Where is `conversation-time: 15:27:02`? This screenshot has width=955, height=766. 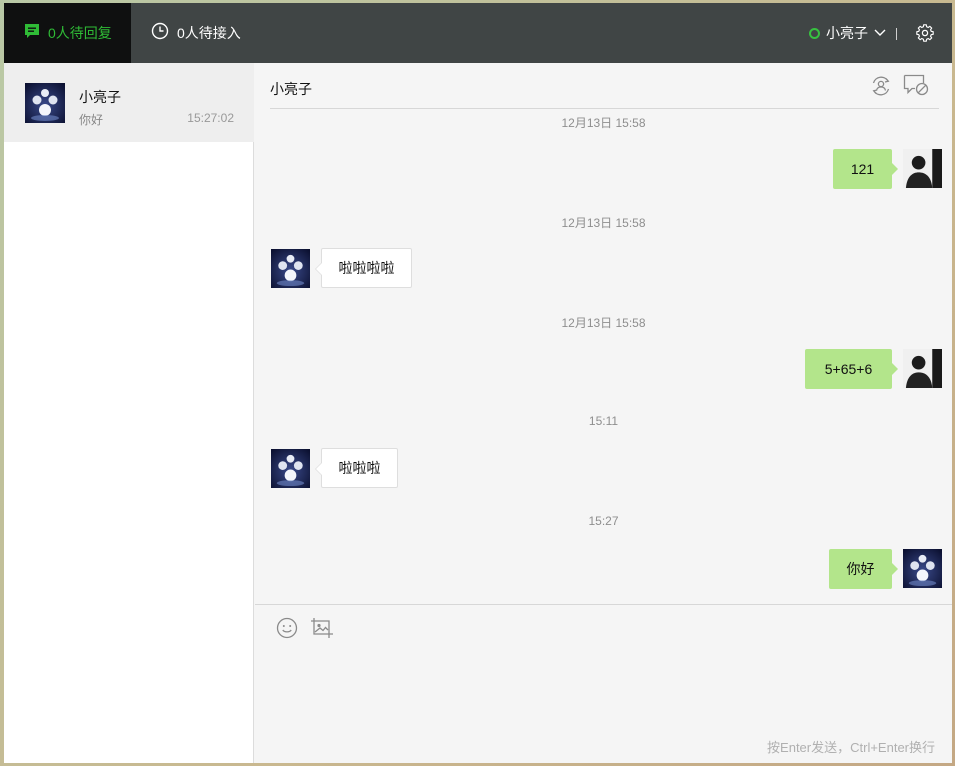
conversation-time: 15:27:02 is located at coordinates (210, 118).